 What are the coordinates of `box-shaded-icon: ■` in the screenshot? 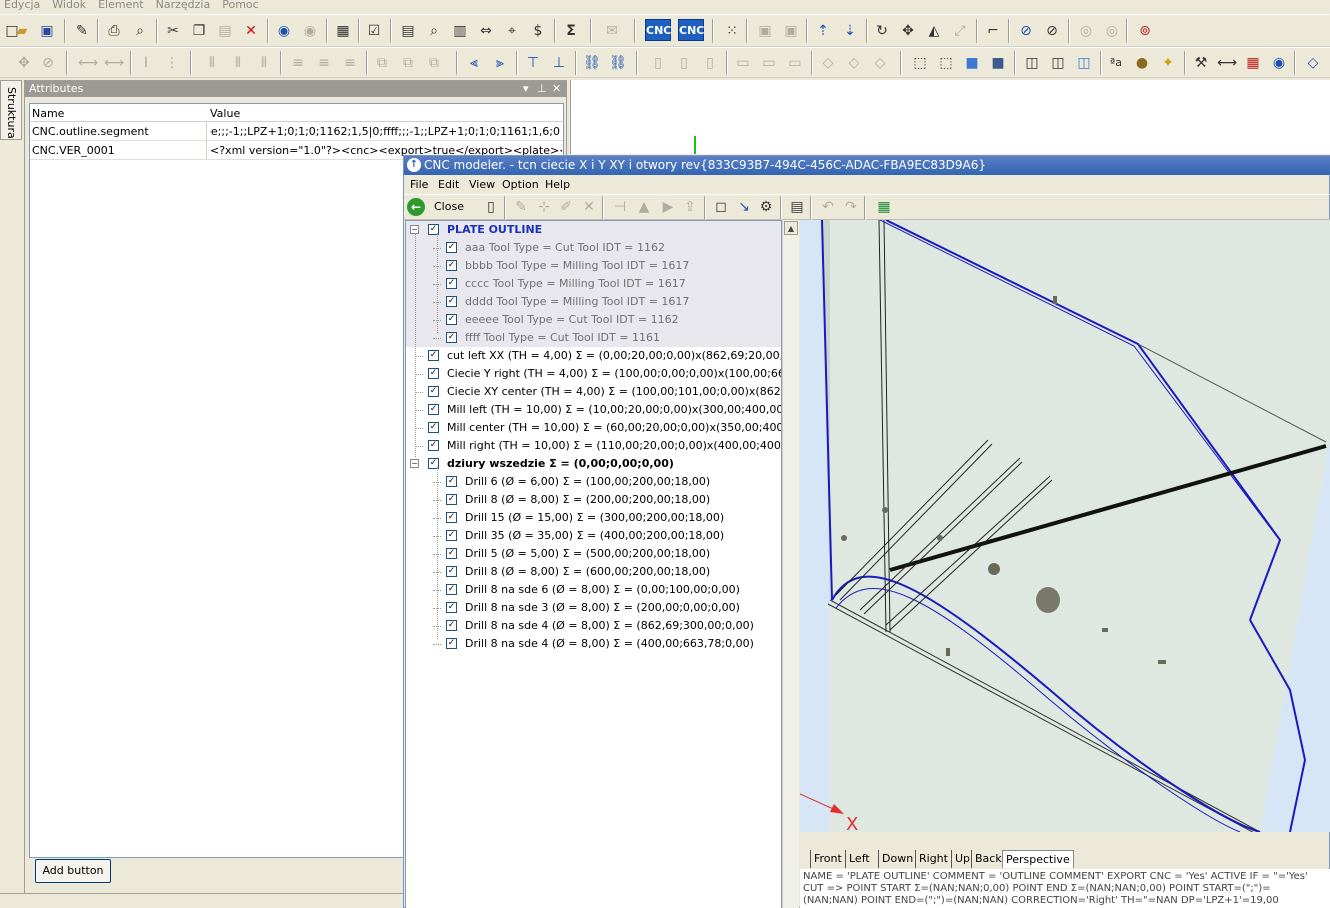 It's located at (998, 63).